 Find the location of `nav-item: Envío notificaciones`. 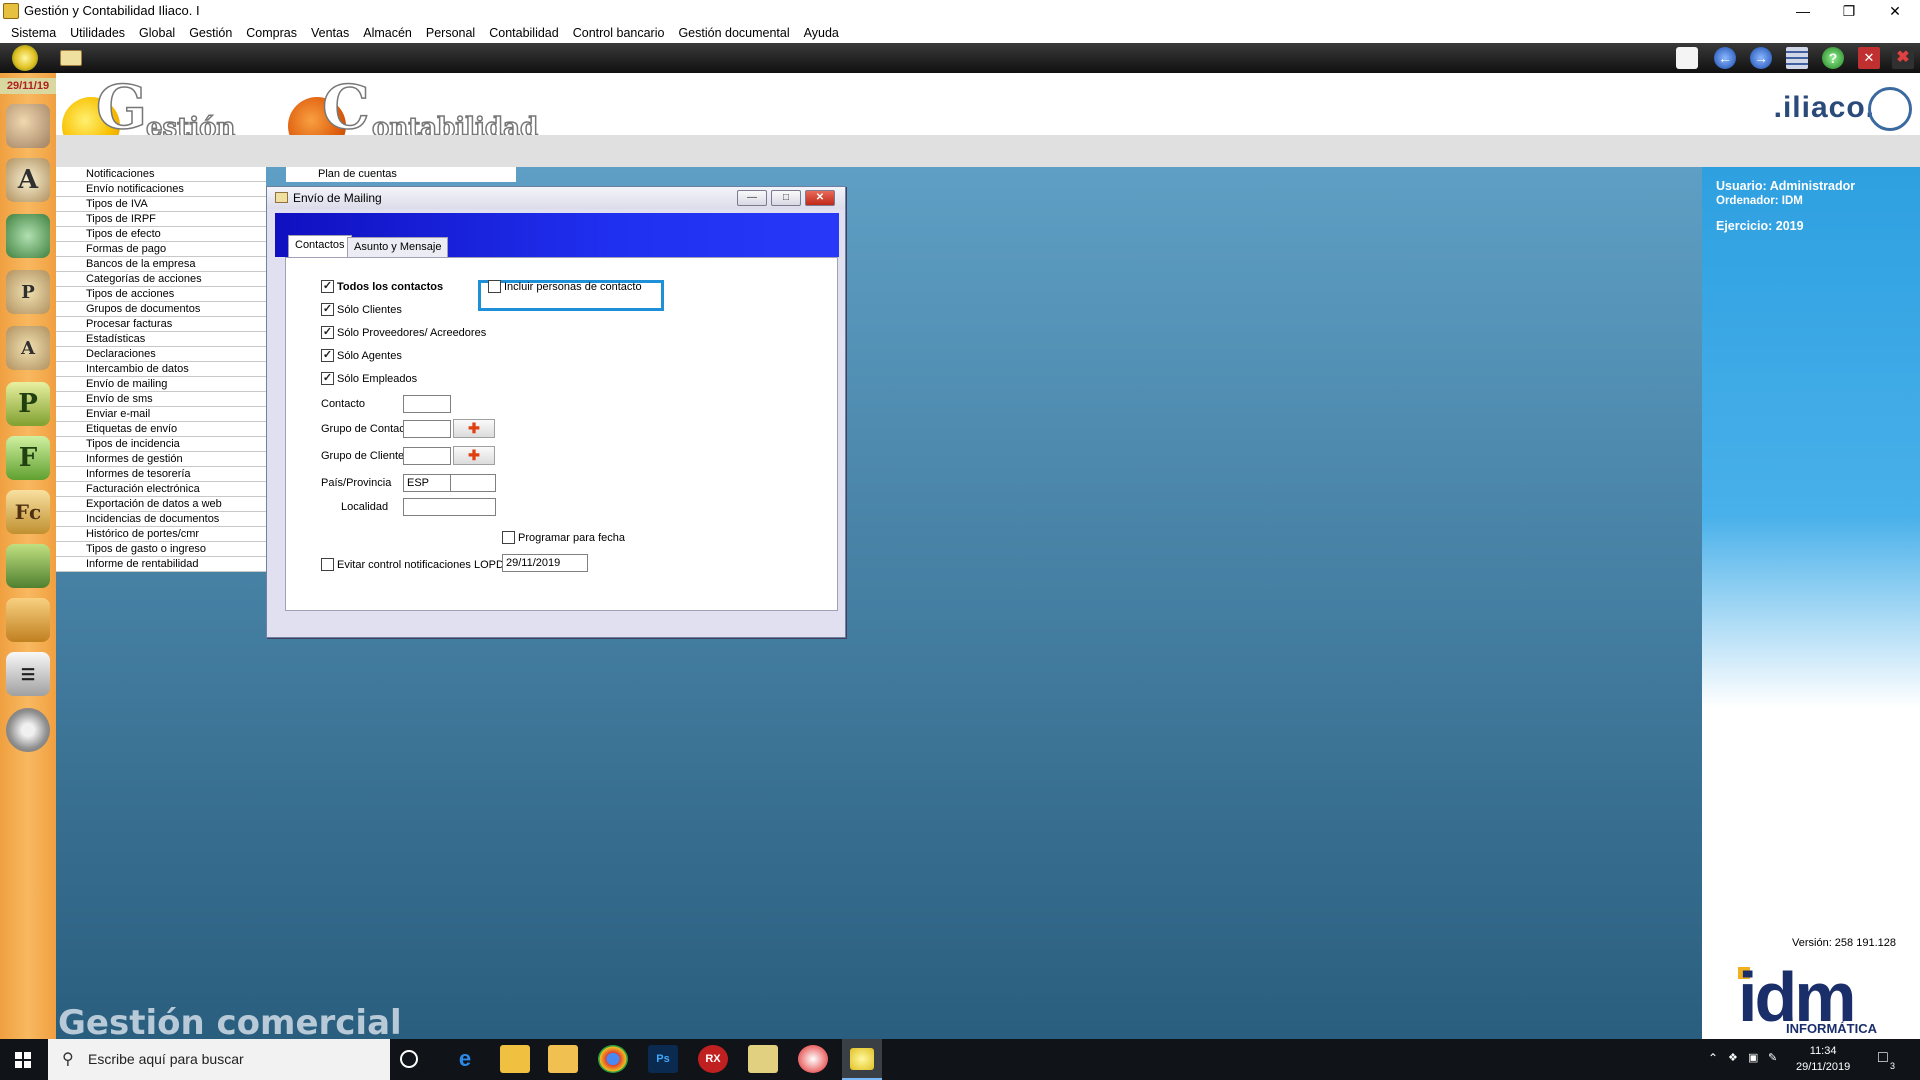

nav-item: Envío notificaciones is located at coordinates (161, 189).